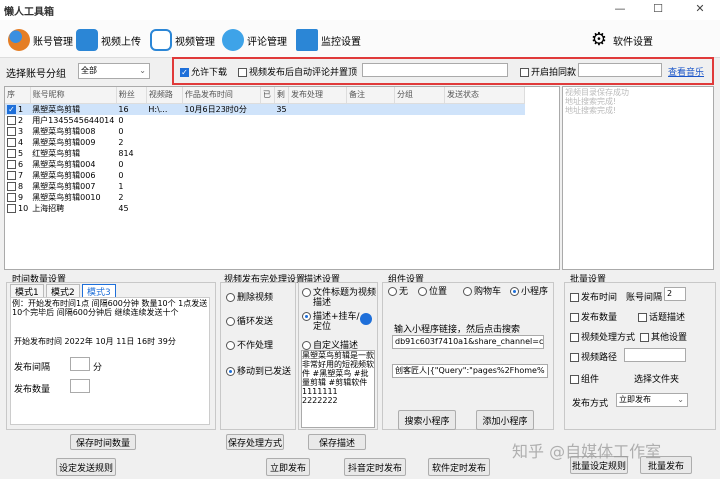 The width and height of the screenshot is (720, 479). I want to click on batch-other-checkbox: 其他设置, so click(663, 336).